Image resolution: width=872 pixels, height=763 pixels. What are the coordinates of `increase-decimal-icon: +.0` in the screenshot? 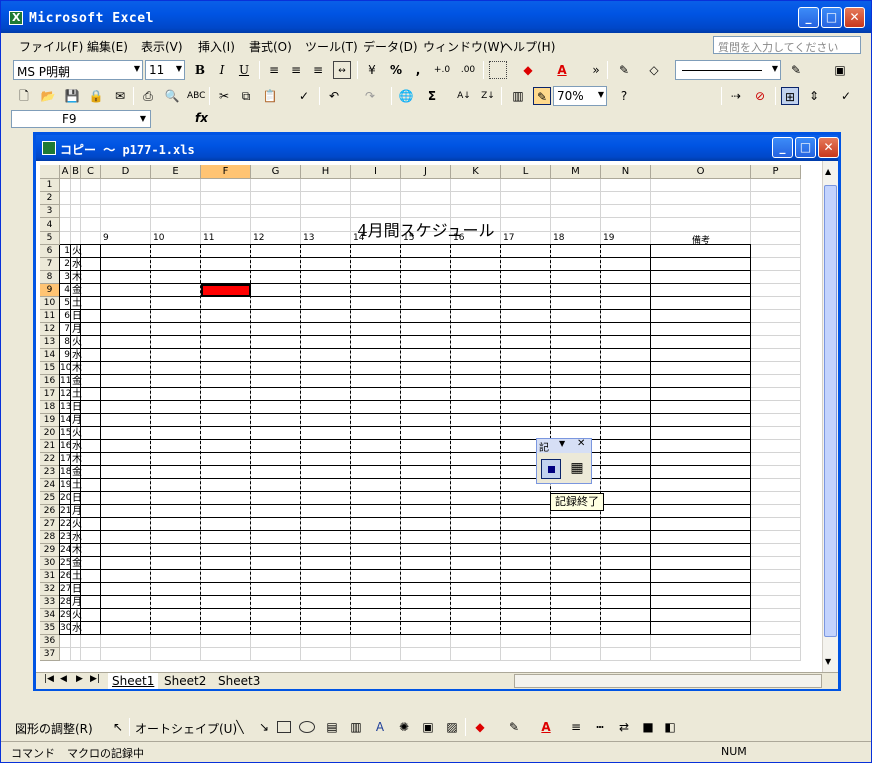 It's located at (442, 70).